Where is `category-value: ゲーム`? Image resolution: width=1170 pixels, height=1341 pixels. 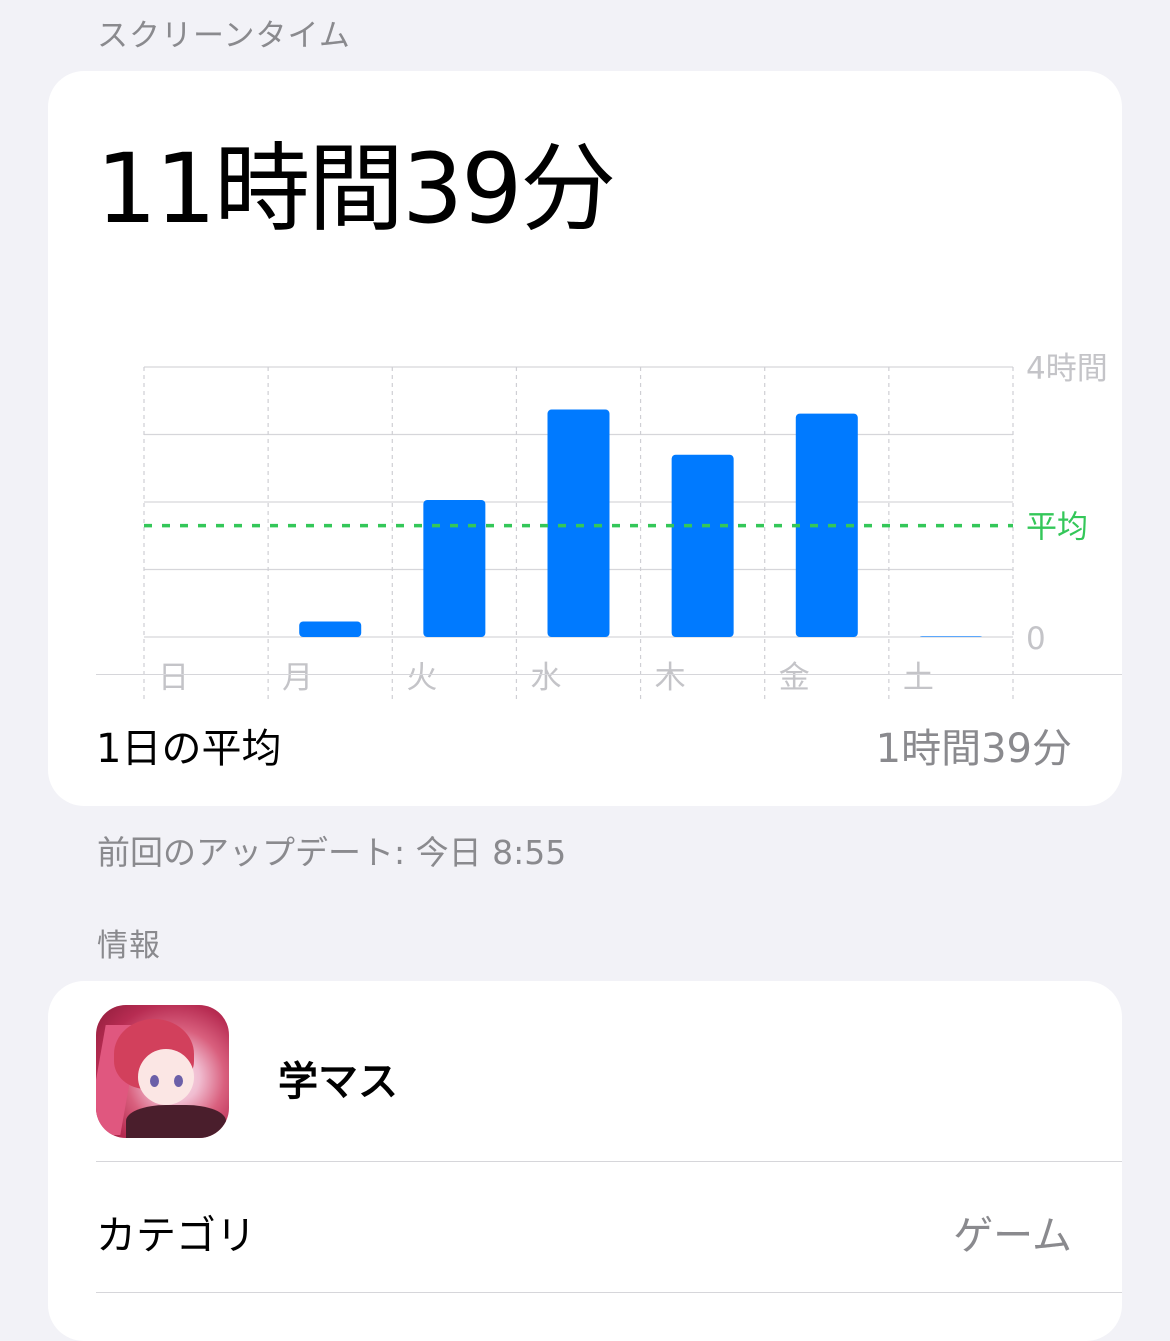 category-value: ゲーム is located at coordinates (1012, 1236).